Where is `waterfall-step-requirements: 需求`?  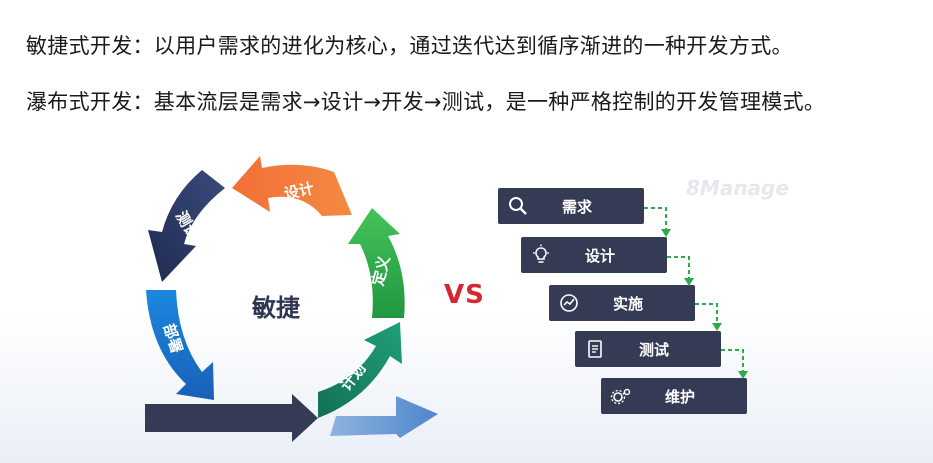
waterfall-step-requirements: 需求 is located at coordinates (571, 206).